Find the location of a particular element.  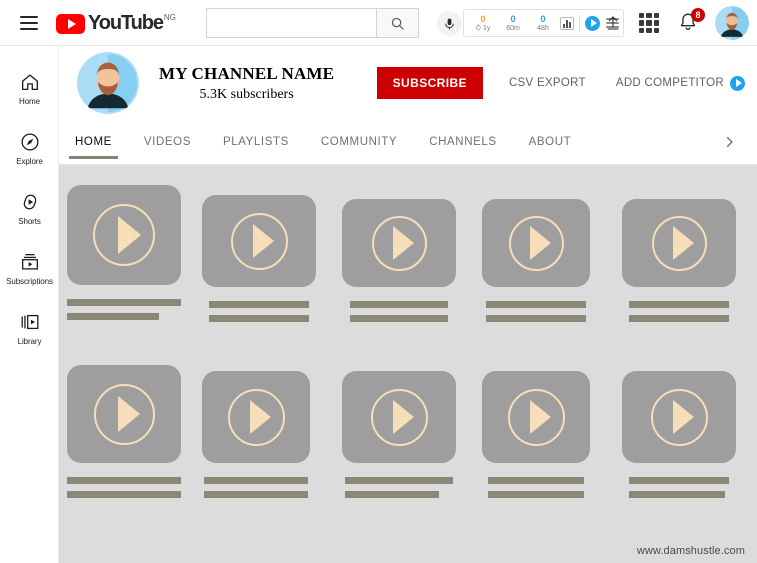

stat-1y-value: 0 is located at coordinates (483, 18).